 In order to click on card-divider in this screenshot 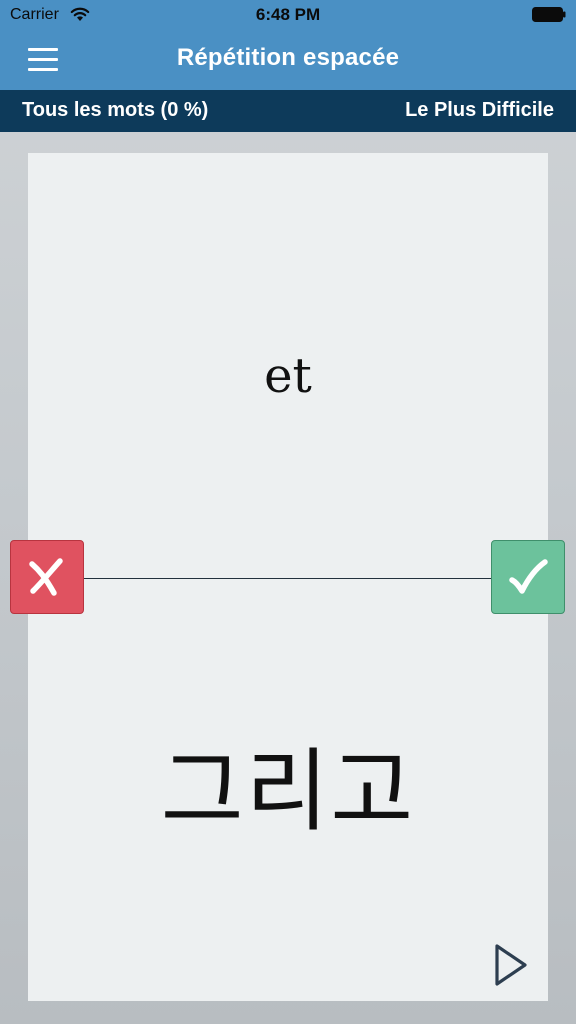, I will do `click(288, 578)`.